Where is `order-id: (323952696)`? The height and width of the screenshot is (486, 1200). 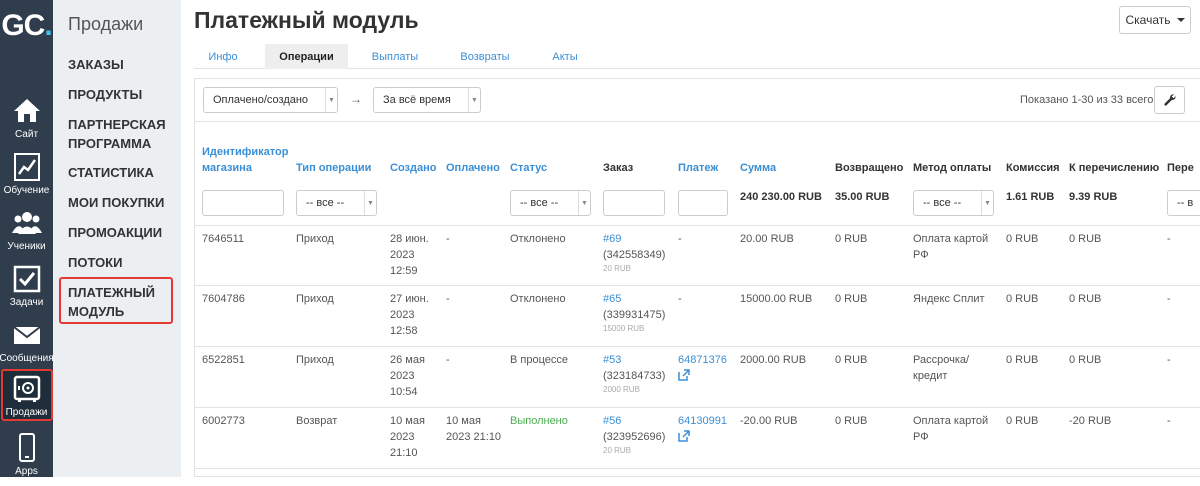 order-id: (323952696) is located at coordinates (634, 437).